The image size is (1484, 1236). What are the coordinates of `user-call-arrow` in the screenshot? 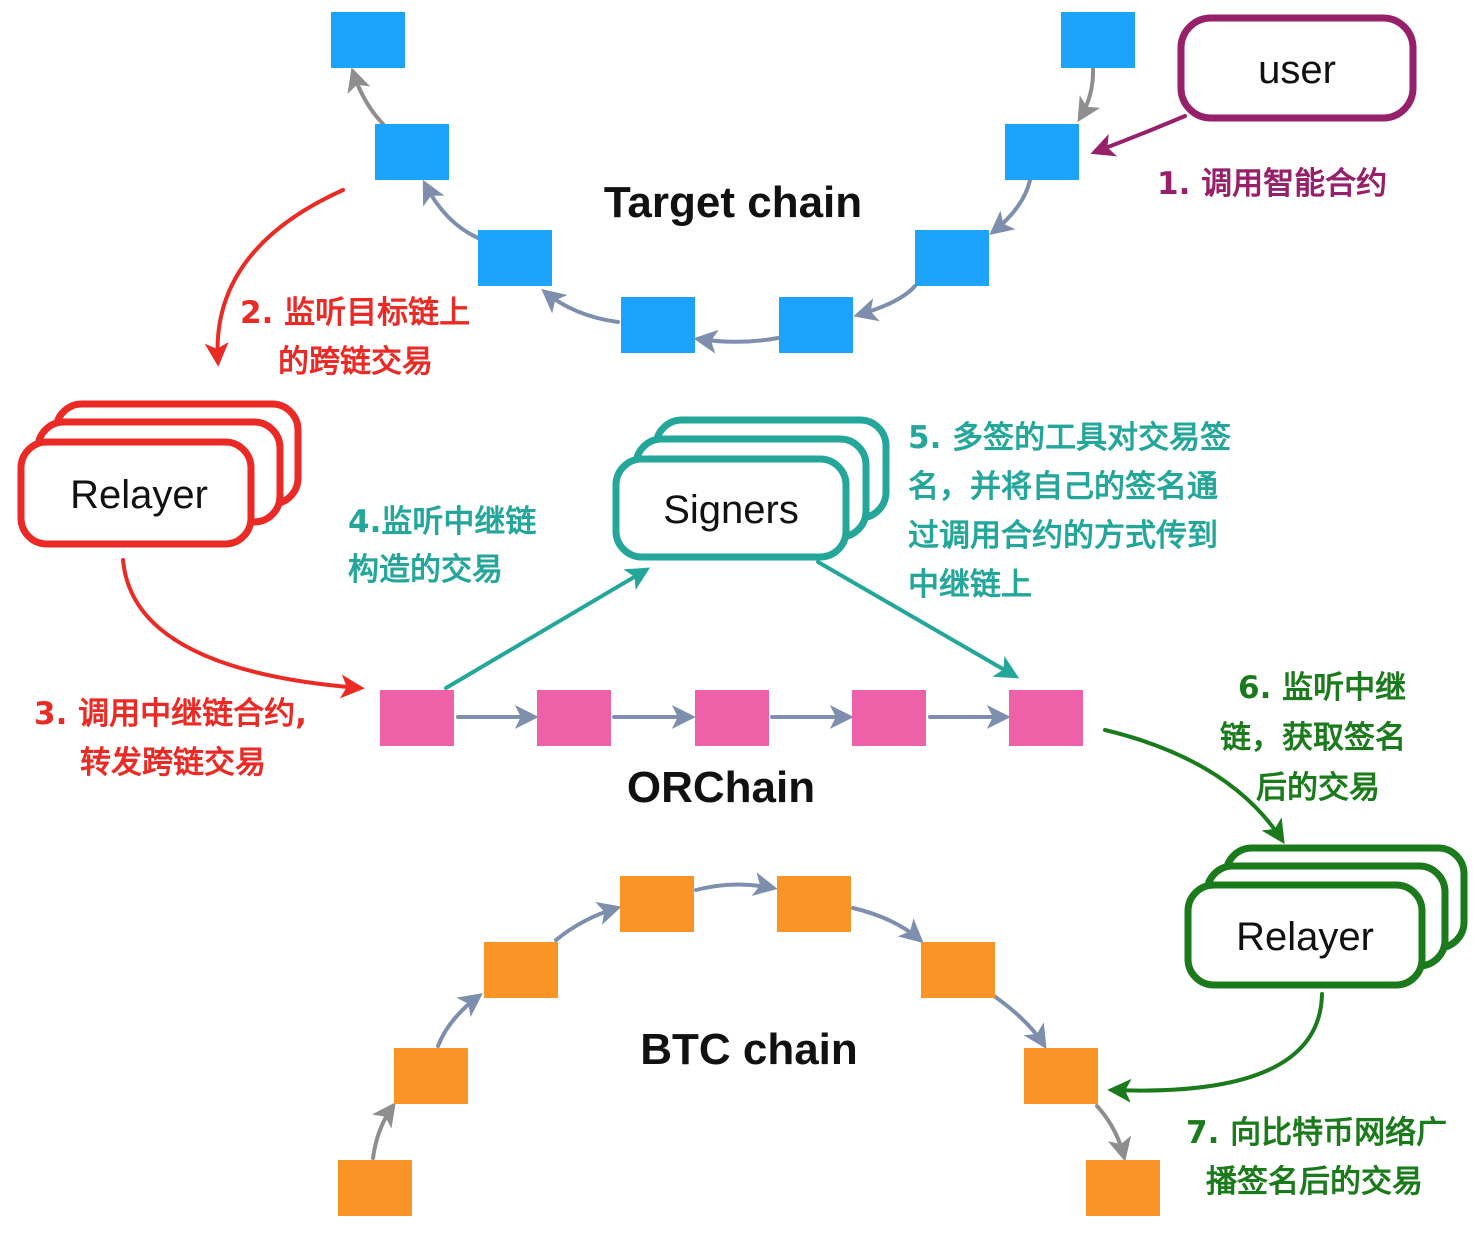 It's located at (1138, 135).